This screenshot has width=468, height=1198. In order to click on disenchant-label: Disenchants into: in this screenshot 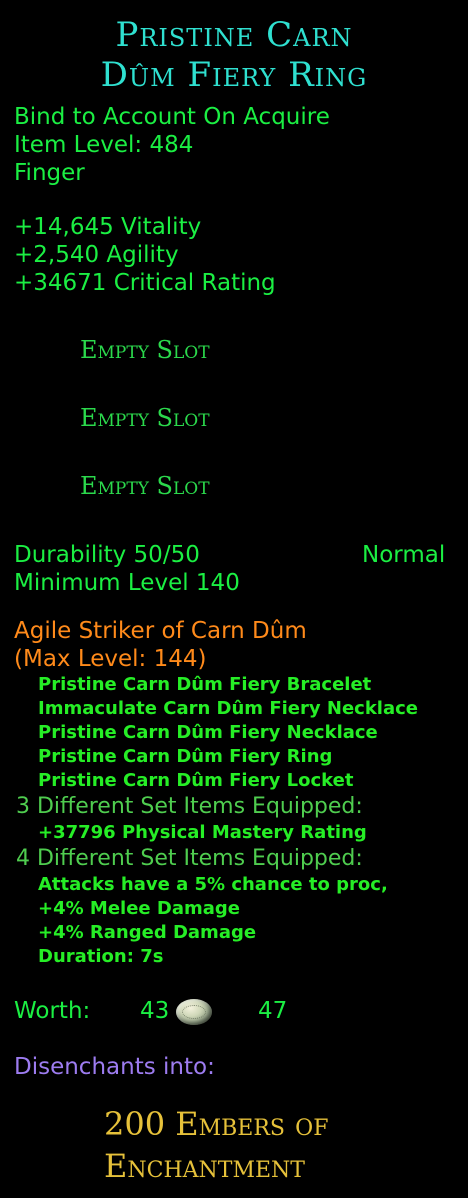, I will do `click(114, 1067)`.